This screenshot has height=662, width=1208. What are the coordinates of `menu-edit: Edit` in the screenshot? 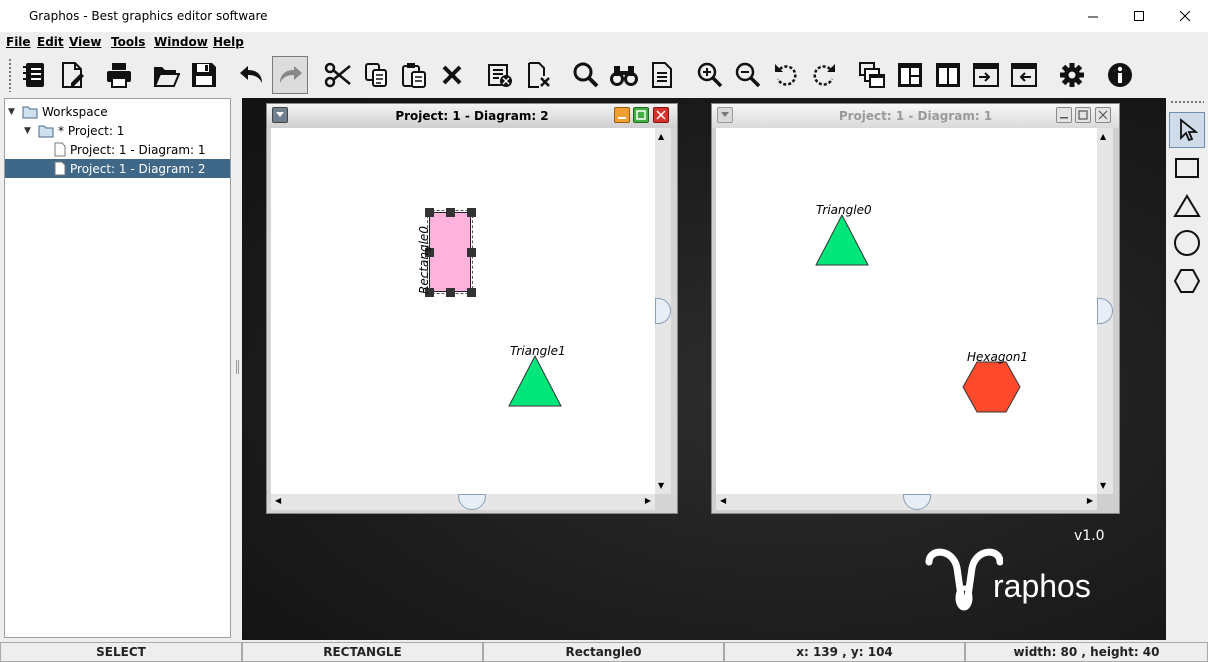 It's located at (50, 42).